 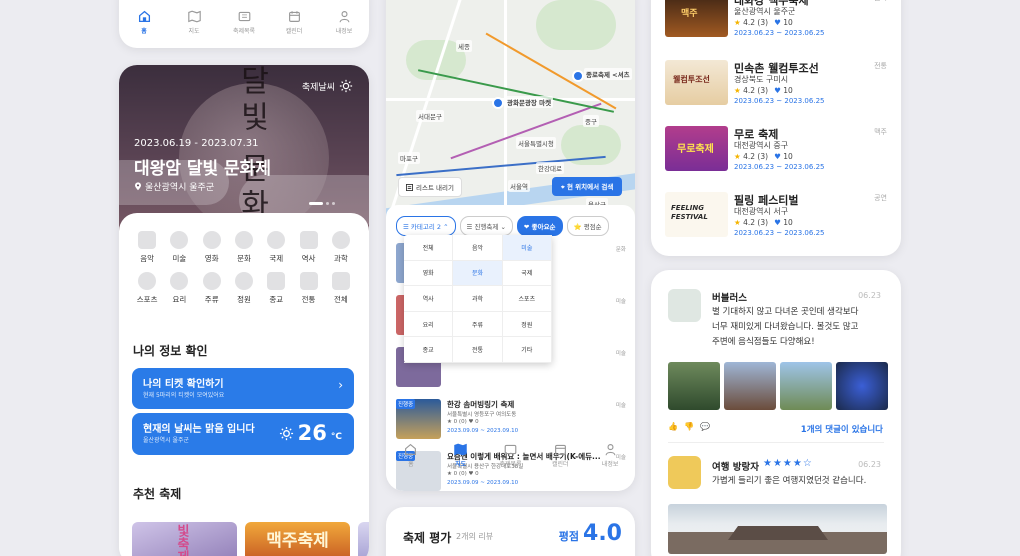 I want to click on dropdown-option: 전체, so click(x=429, y=248).